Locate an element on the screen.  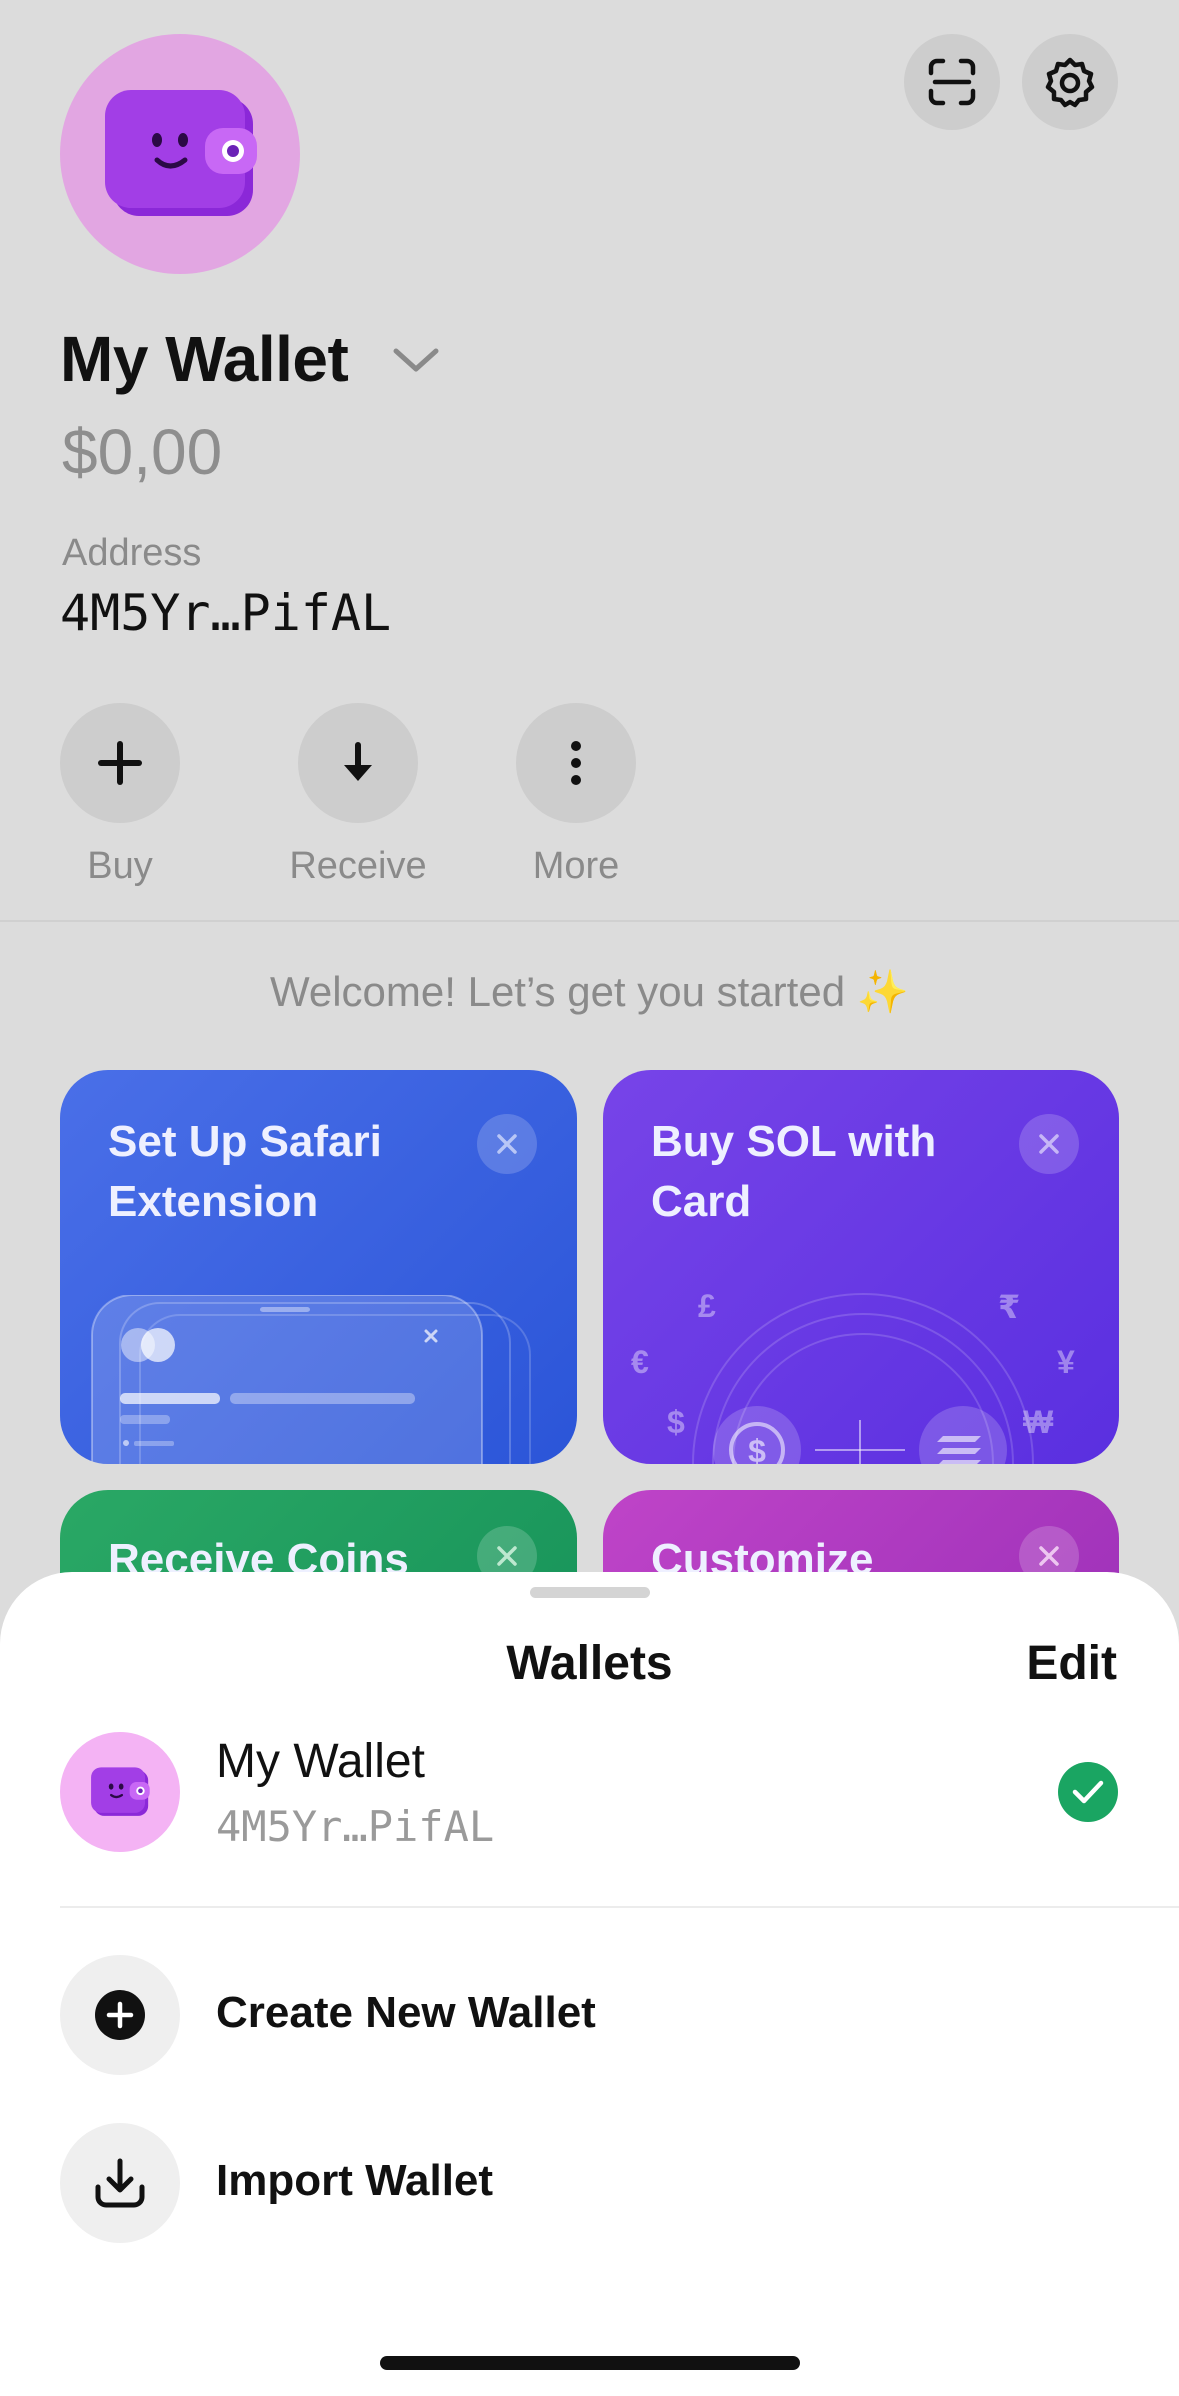
receive-action: Receive is located at coordinates (358, 795).